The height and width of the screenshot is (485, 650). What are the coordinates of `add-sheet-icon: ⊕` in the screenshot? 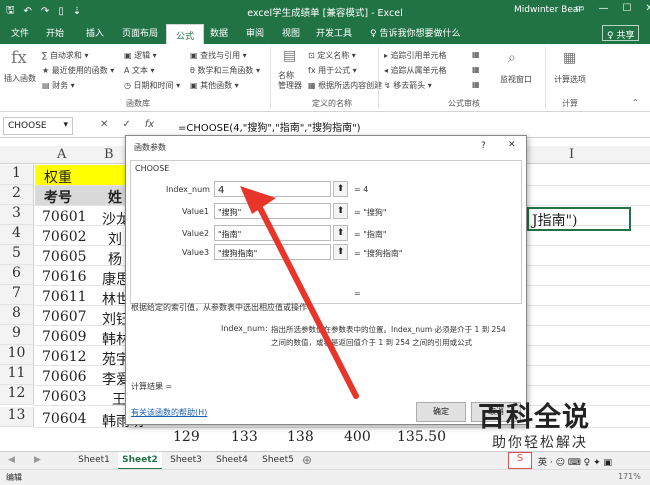 It's located at (307, 460).